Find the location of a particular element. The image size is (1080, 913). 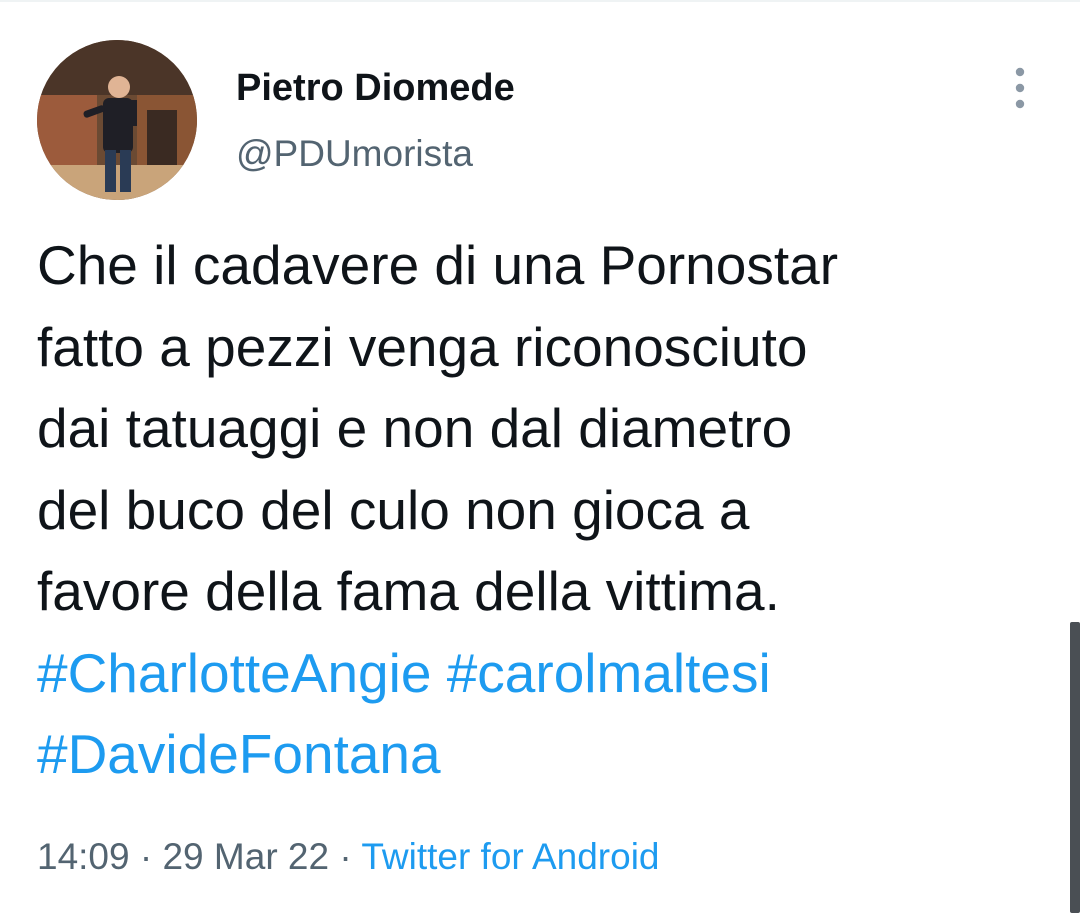

avatar-photo is located at coordinates (117, 120).